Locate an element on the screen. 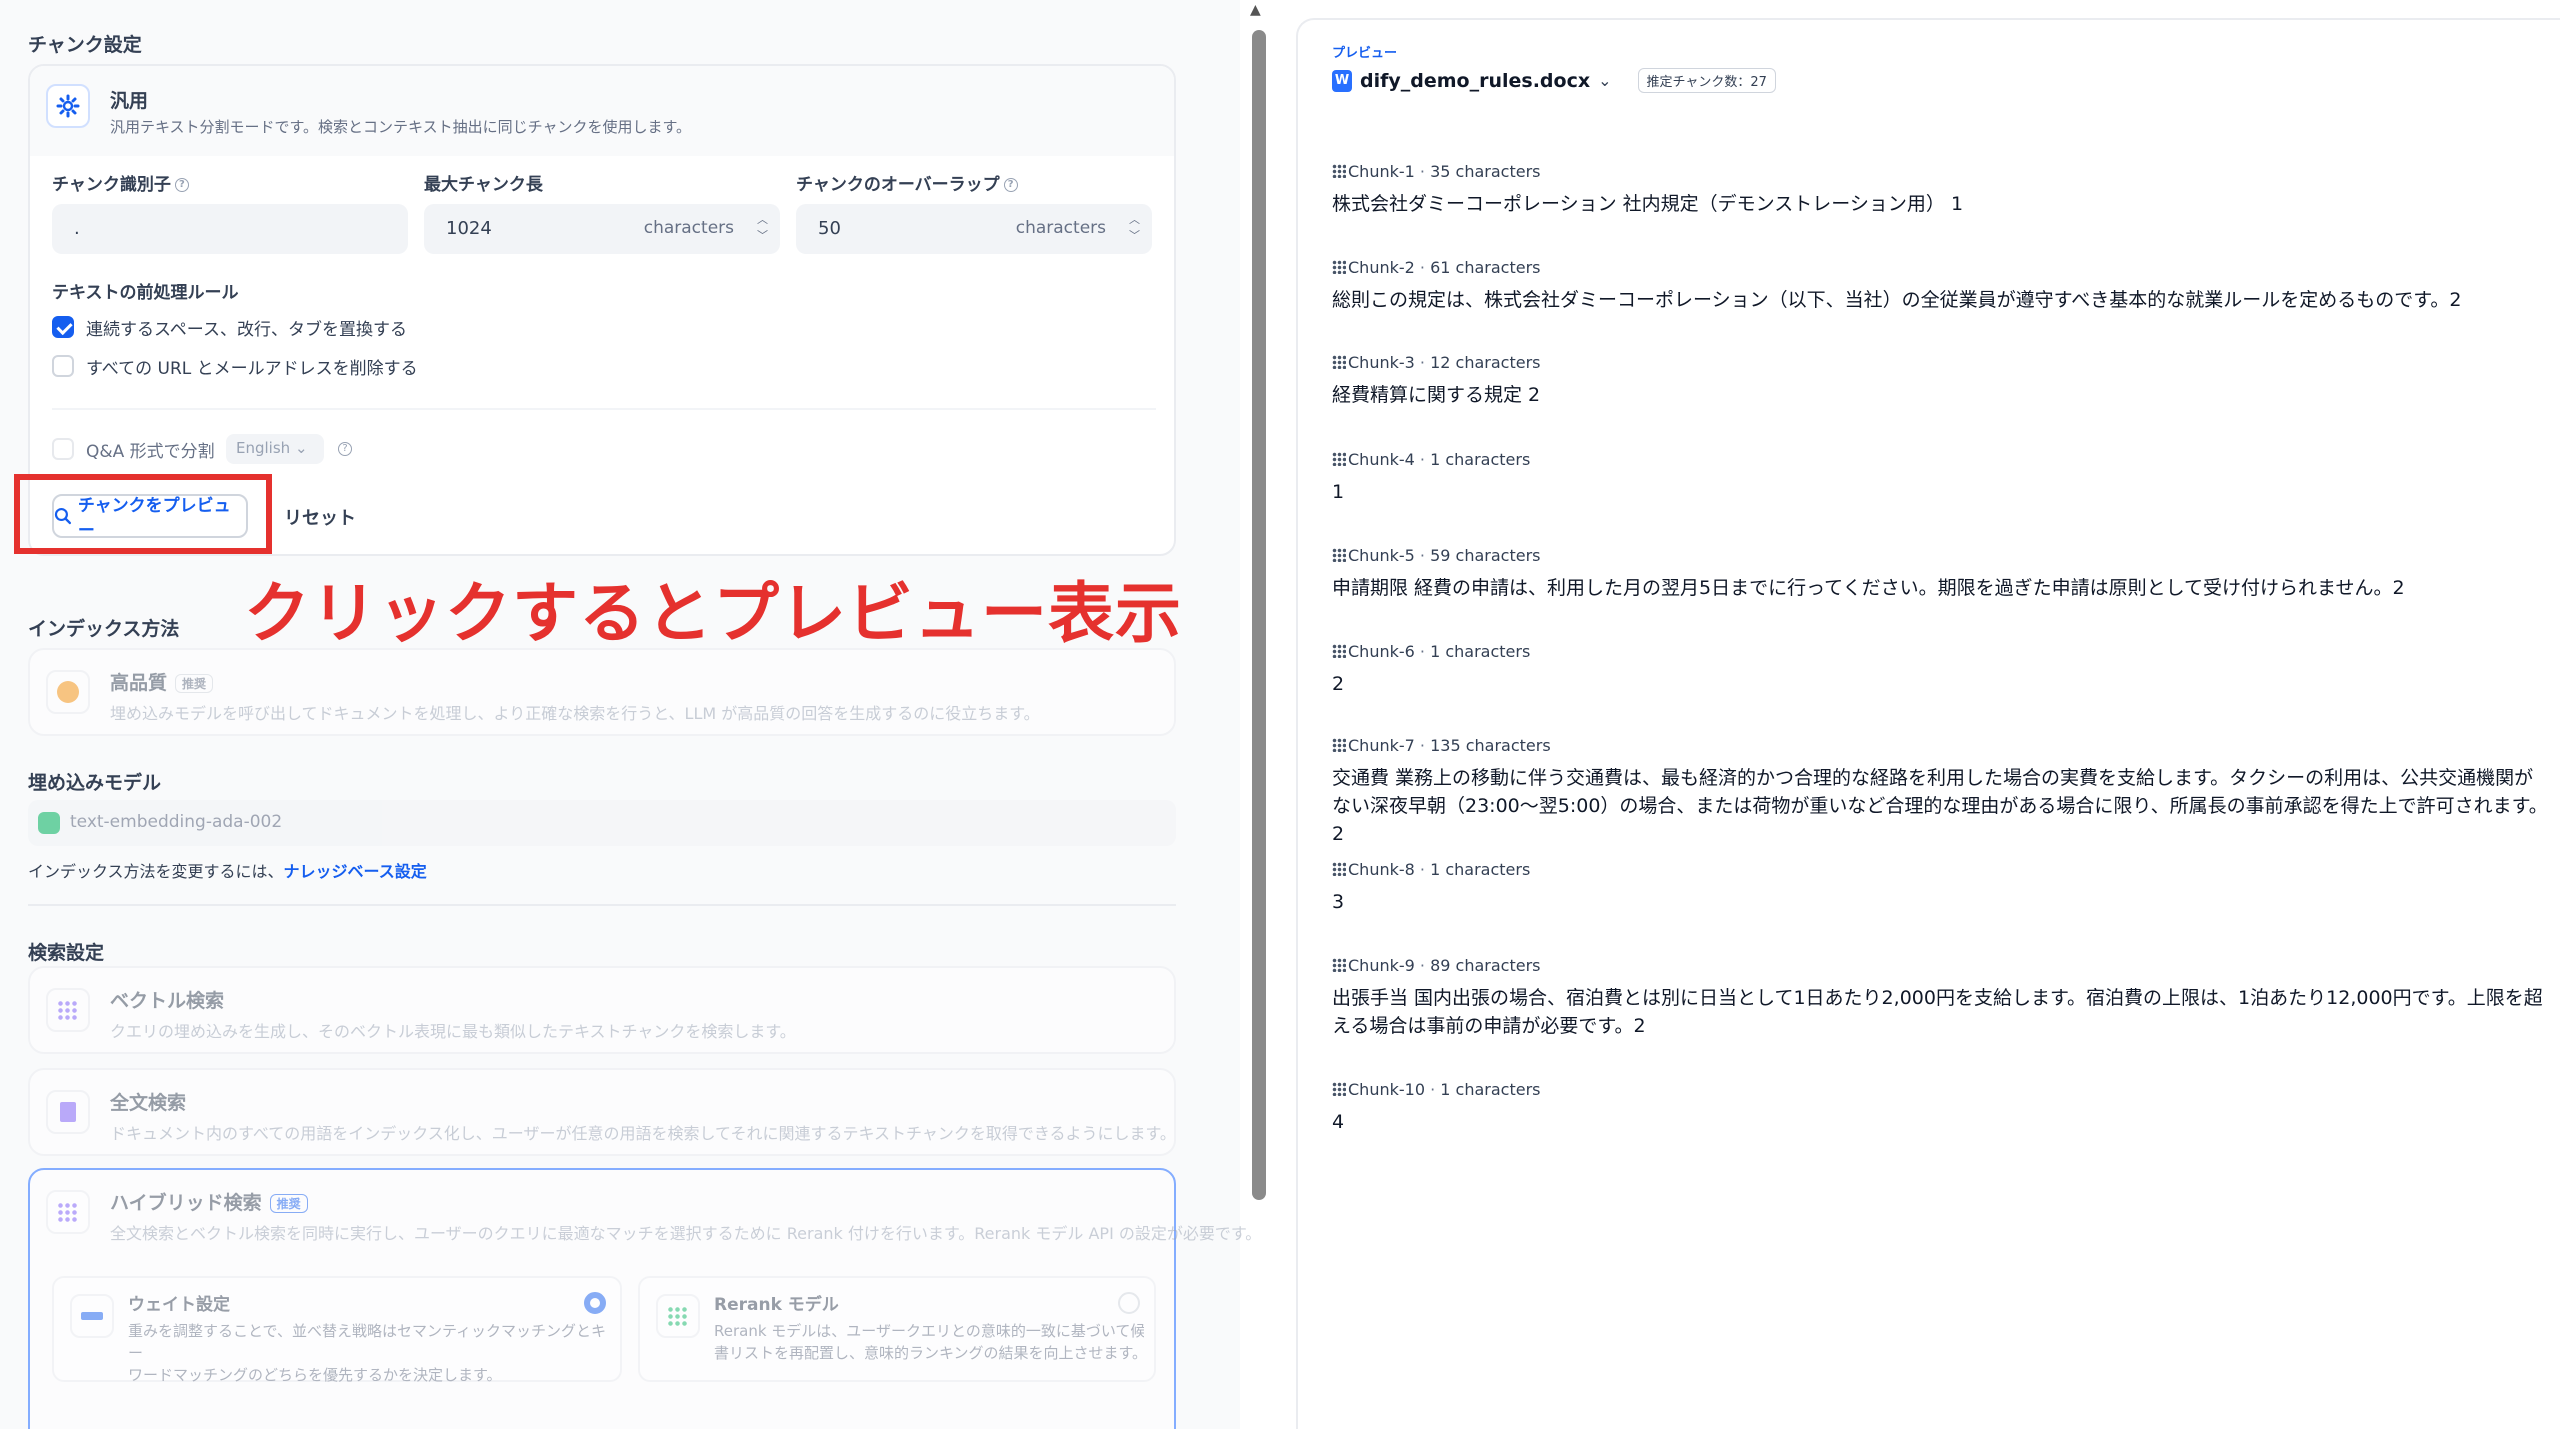  rerank-model-title: Rerank モデル is located at coordinates (776, 1305).